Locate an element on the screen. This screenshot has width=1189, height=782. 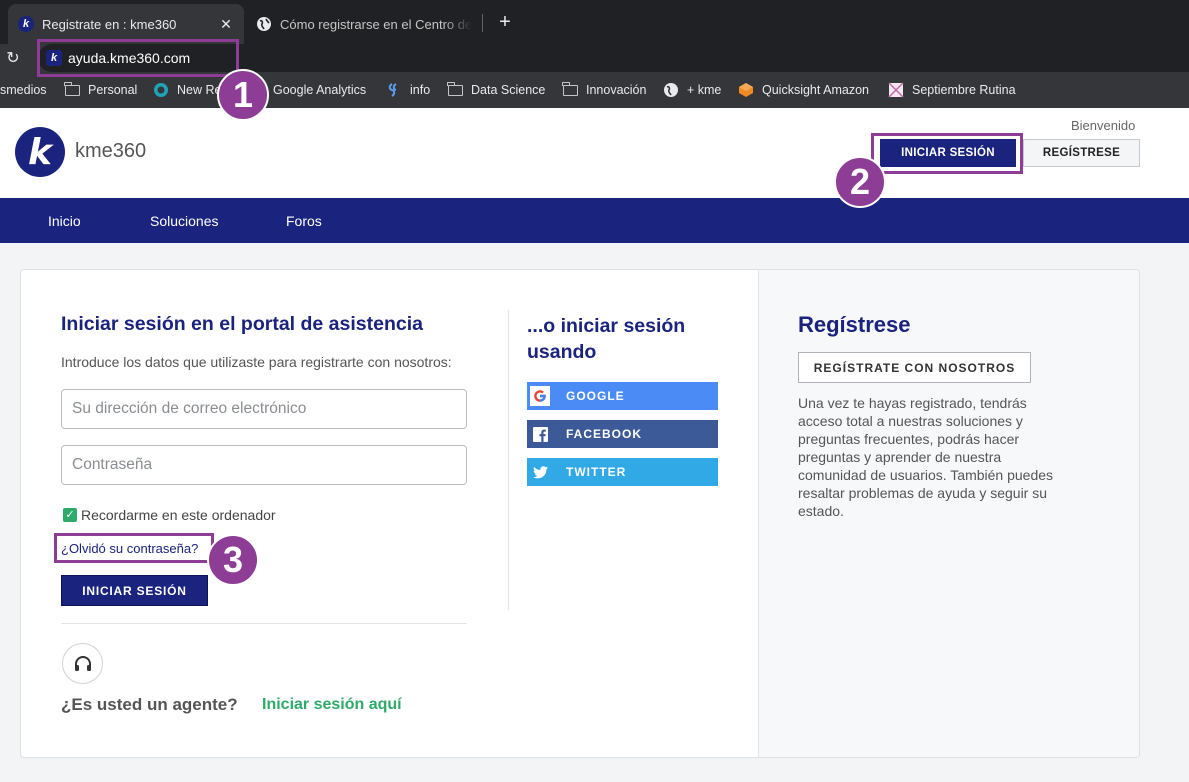
facebook-label: FACEBOOK is located at coordinates (604, 434).